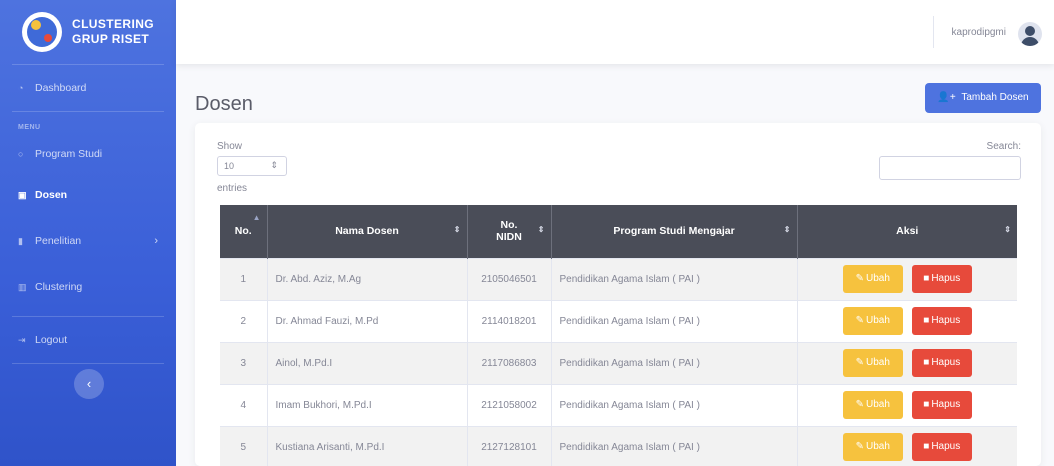  Describe the element at coordinates (20, 240) in the screenshot. I see `chart-icon: ▮` at that location.